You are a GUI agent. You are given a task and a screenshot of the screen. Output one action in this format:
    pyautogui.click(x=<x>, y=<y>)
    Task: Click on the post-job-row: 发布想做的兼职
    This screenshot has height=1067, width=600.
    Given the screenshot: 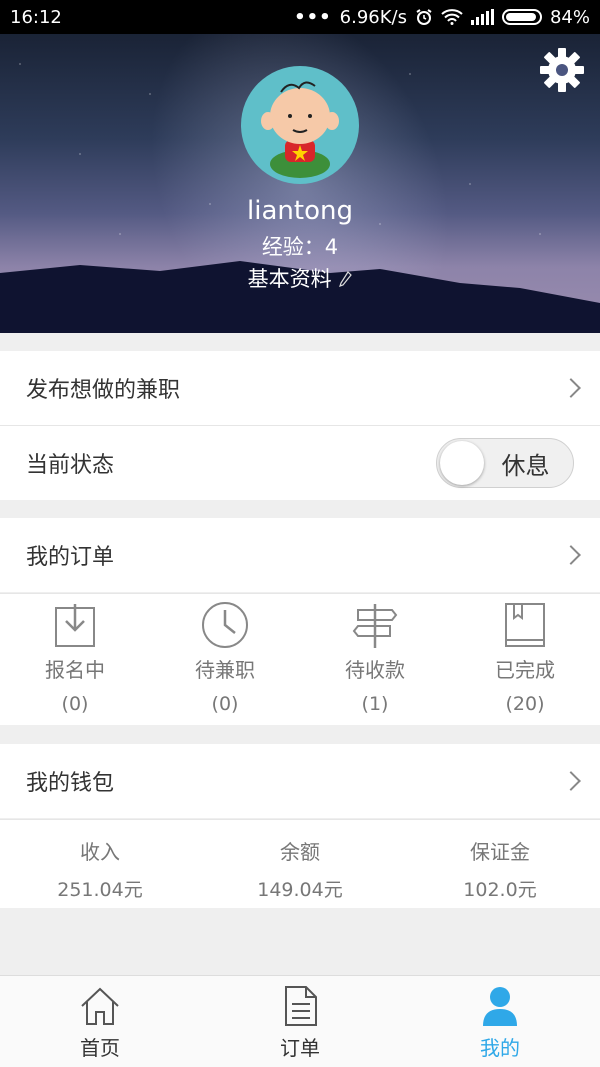 What is the action you would take?
    pyautogui.click(x=300, y=388)
    